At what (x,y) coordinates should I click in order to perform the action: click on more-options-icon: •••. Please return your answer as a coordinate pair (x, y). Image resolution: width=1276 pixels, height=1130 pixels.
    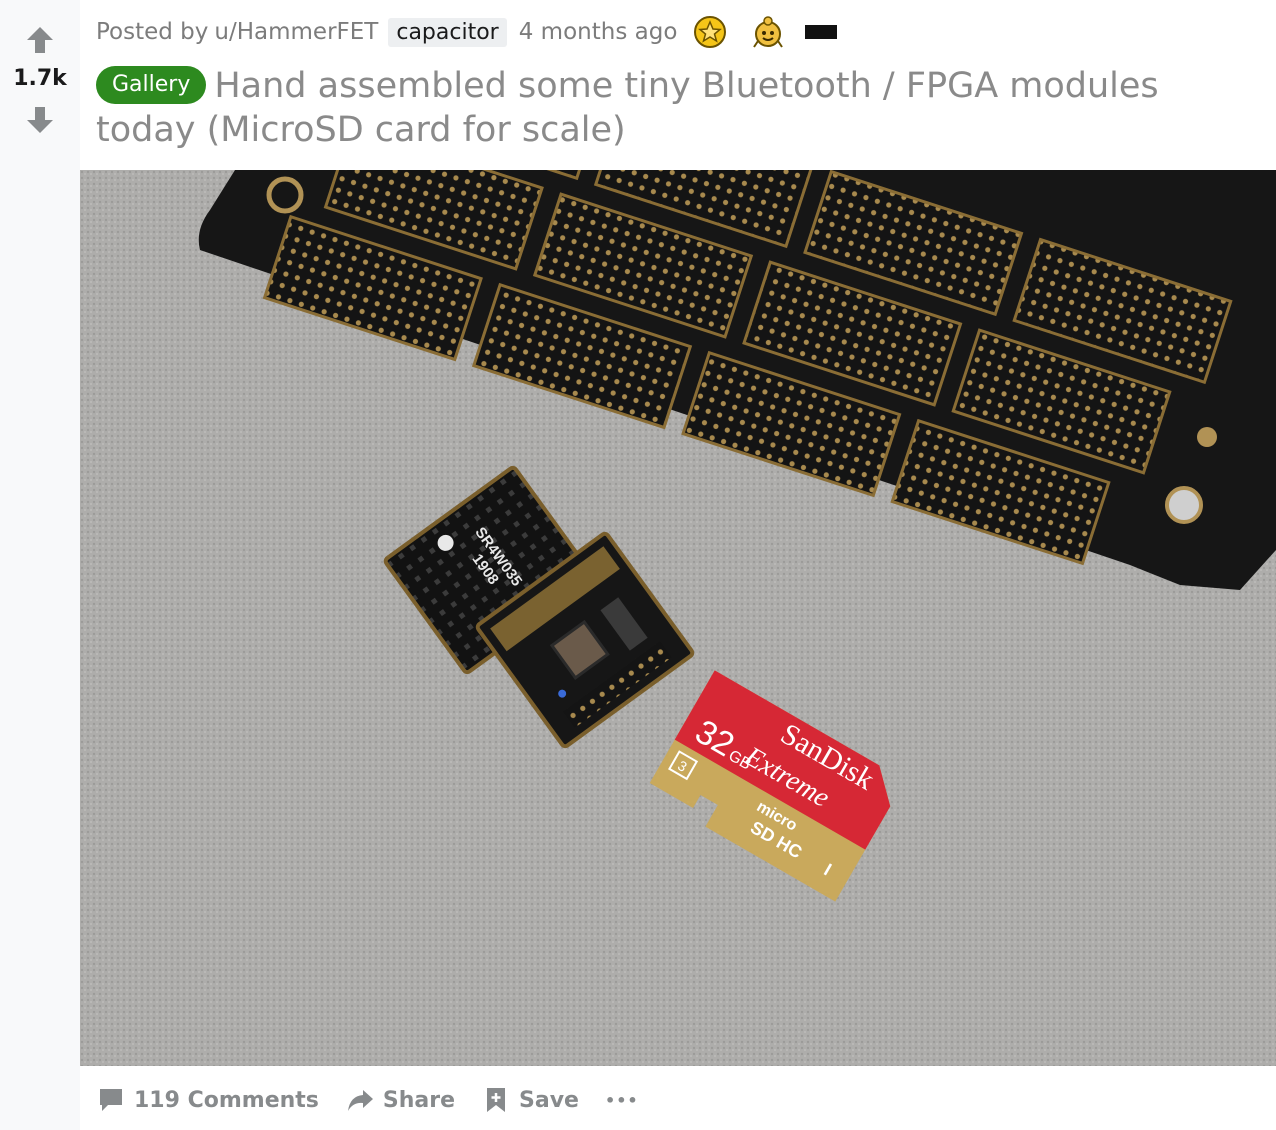
    Looking at the image, I should click on (621, 1100).